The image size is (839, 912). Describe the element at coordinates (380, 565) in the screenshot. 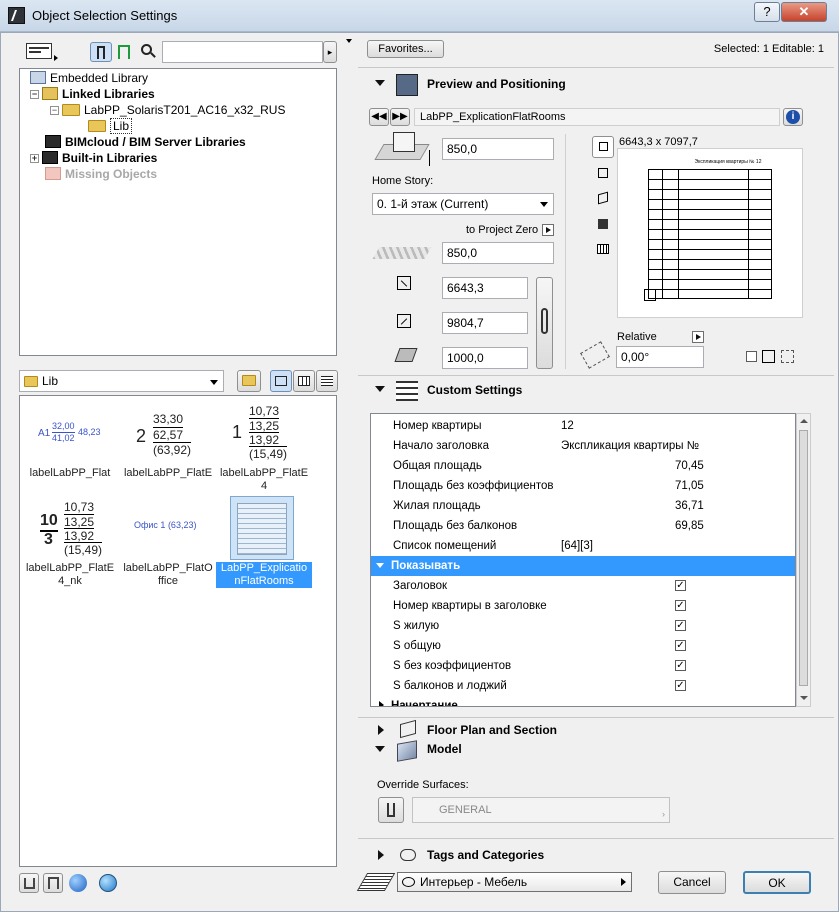

I see `collapse-icon` at that location.